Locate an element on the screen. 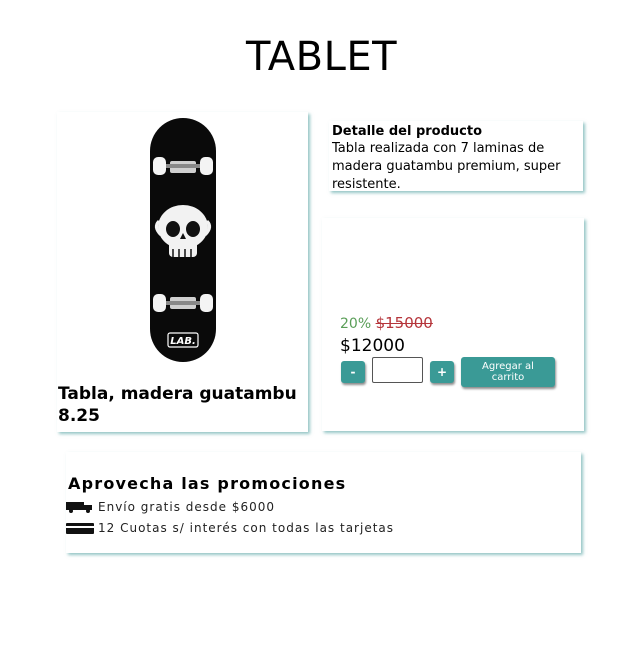 The width and height of the screenshot is (643, 653). price-row: 20% $15000 is located at coordinates (386, 323).